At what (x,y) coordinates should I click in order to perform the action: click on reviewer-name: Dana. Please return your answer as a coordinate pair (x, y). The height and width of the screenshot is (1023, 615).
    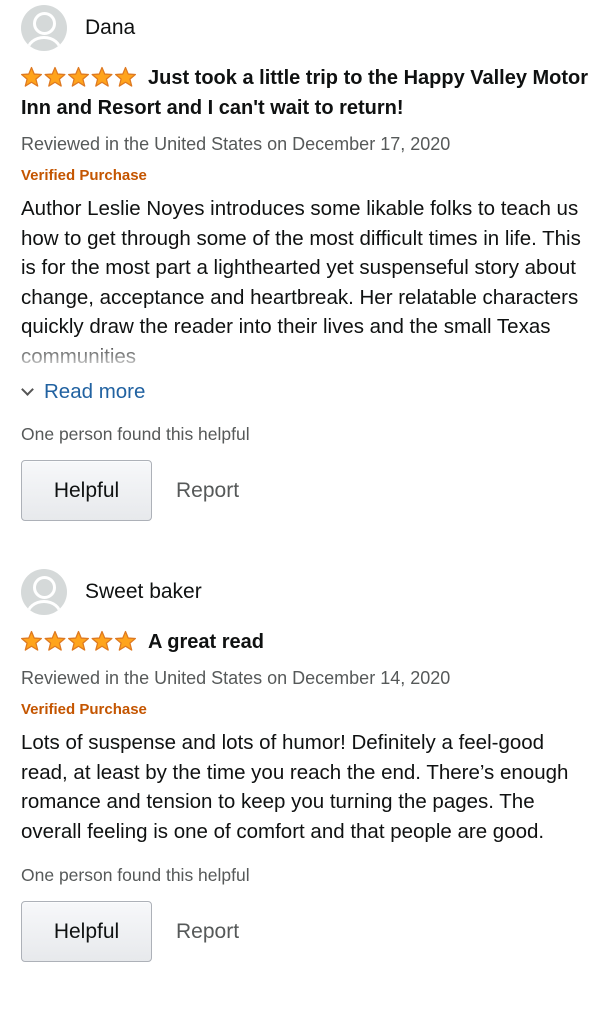
    Looking at the image, I should click on (110, 28).